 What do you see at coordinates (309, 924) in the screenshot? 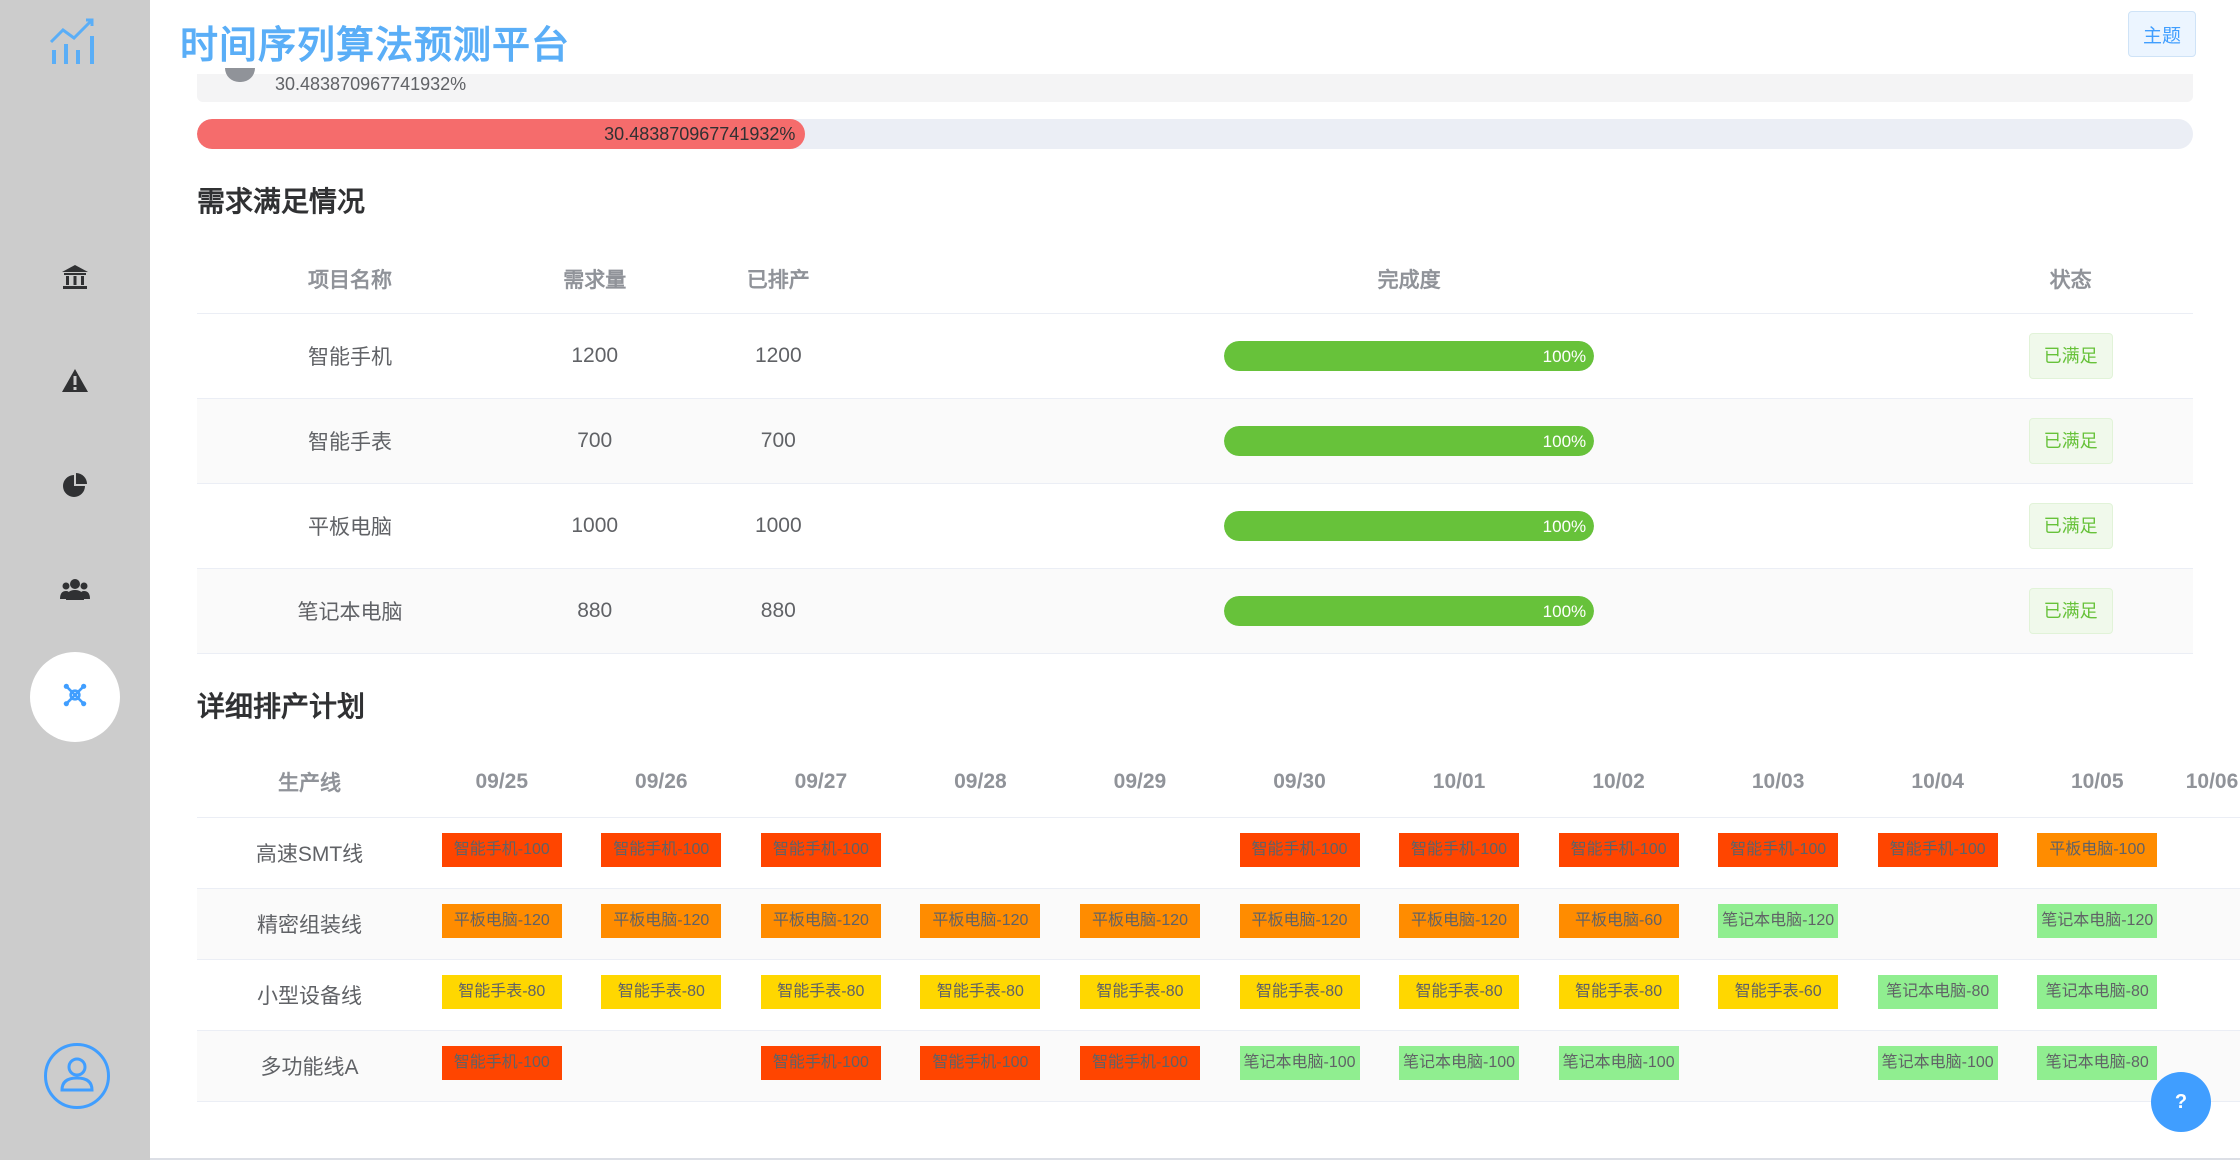
I see `production-line-name: 精密组装线` at bounding box center [309, 924].